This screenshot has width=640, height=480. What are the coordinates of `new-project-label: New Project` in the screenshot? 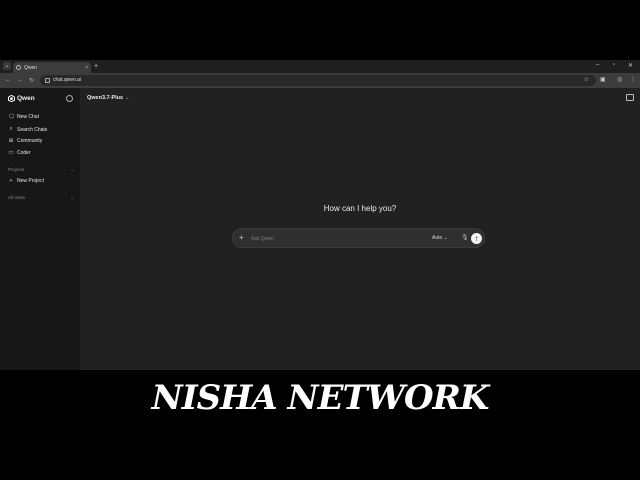 It's located at (30, 181).